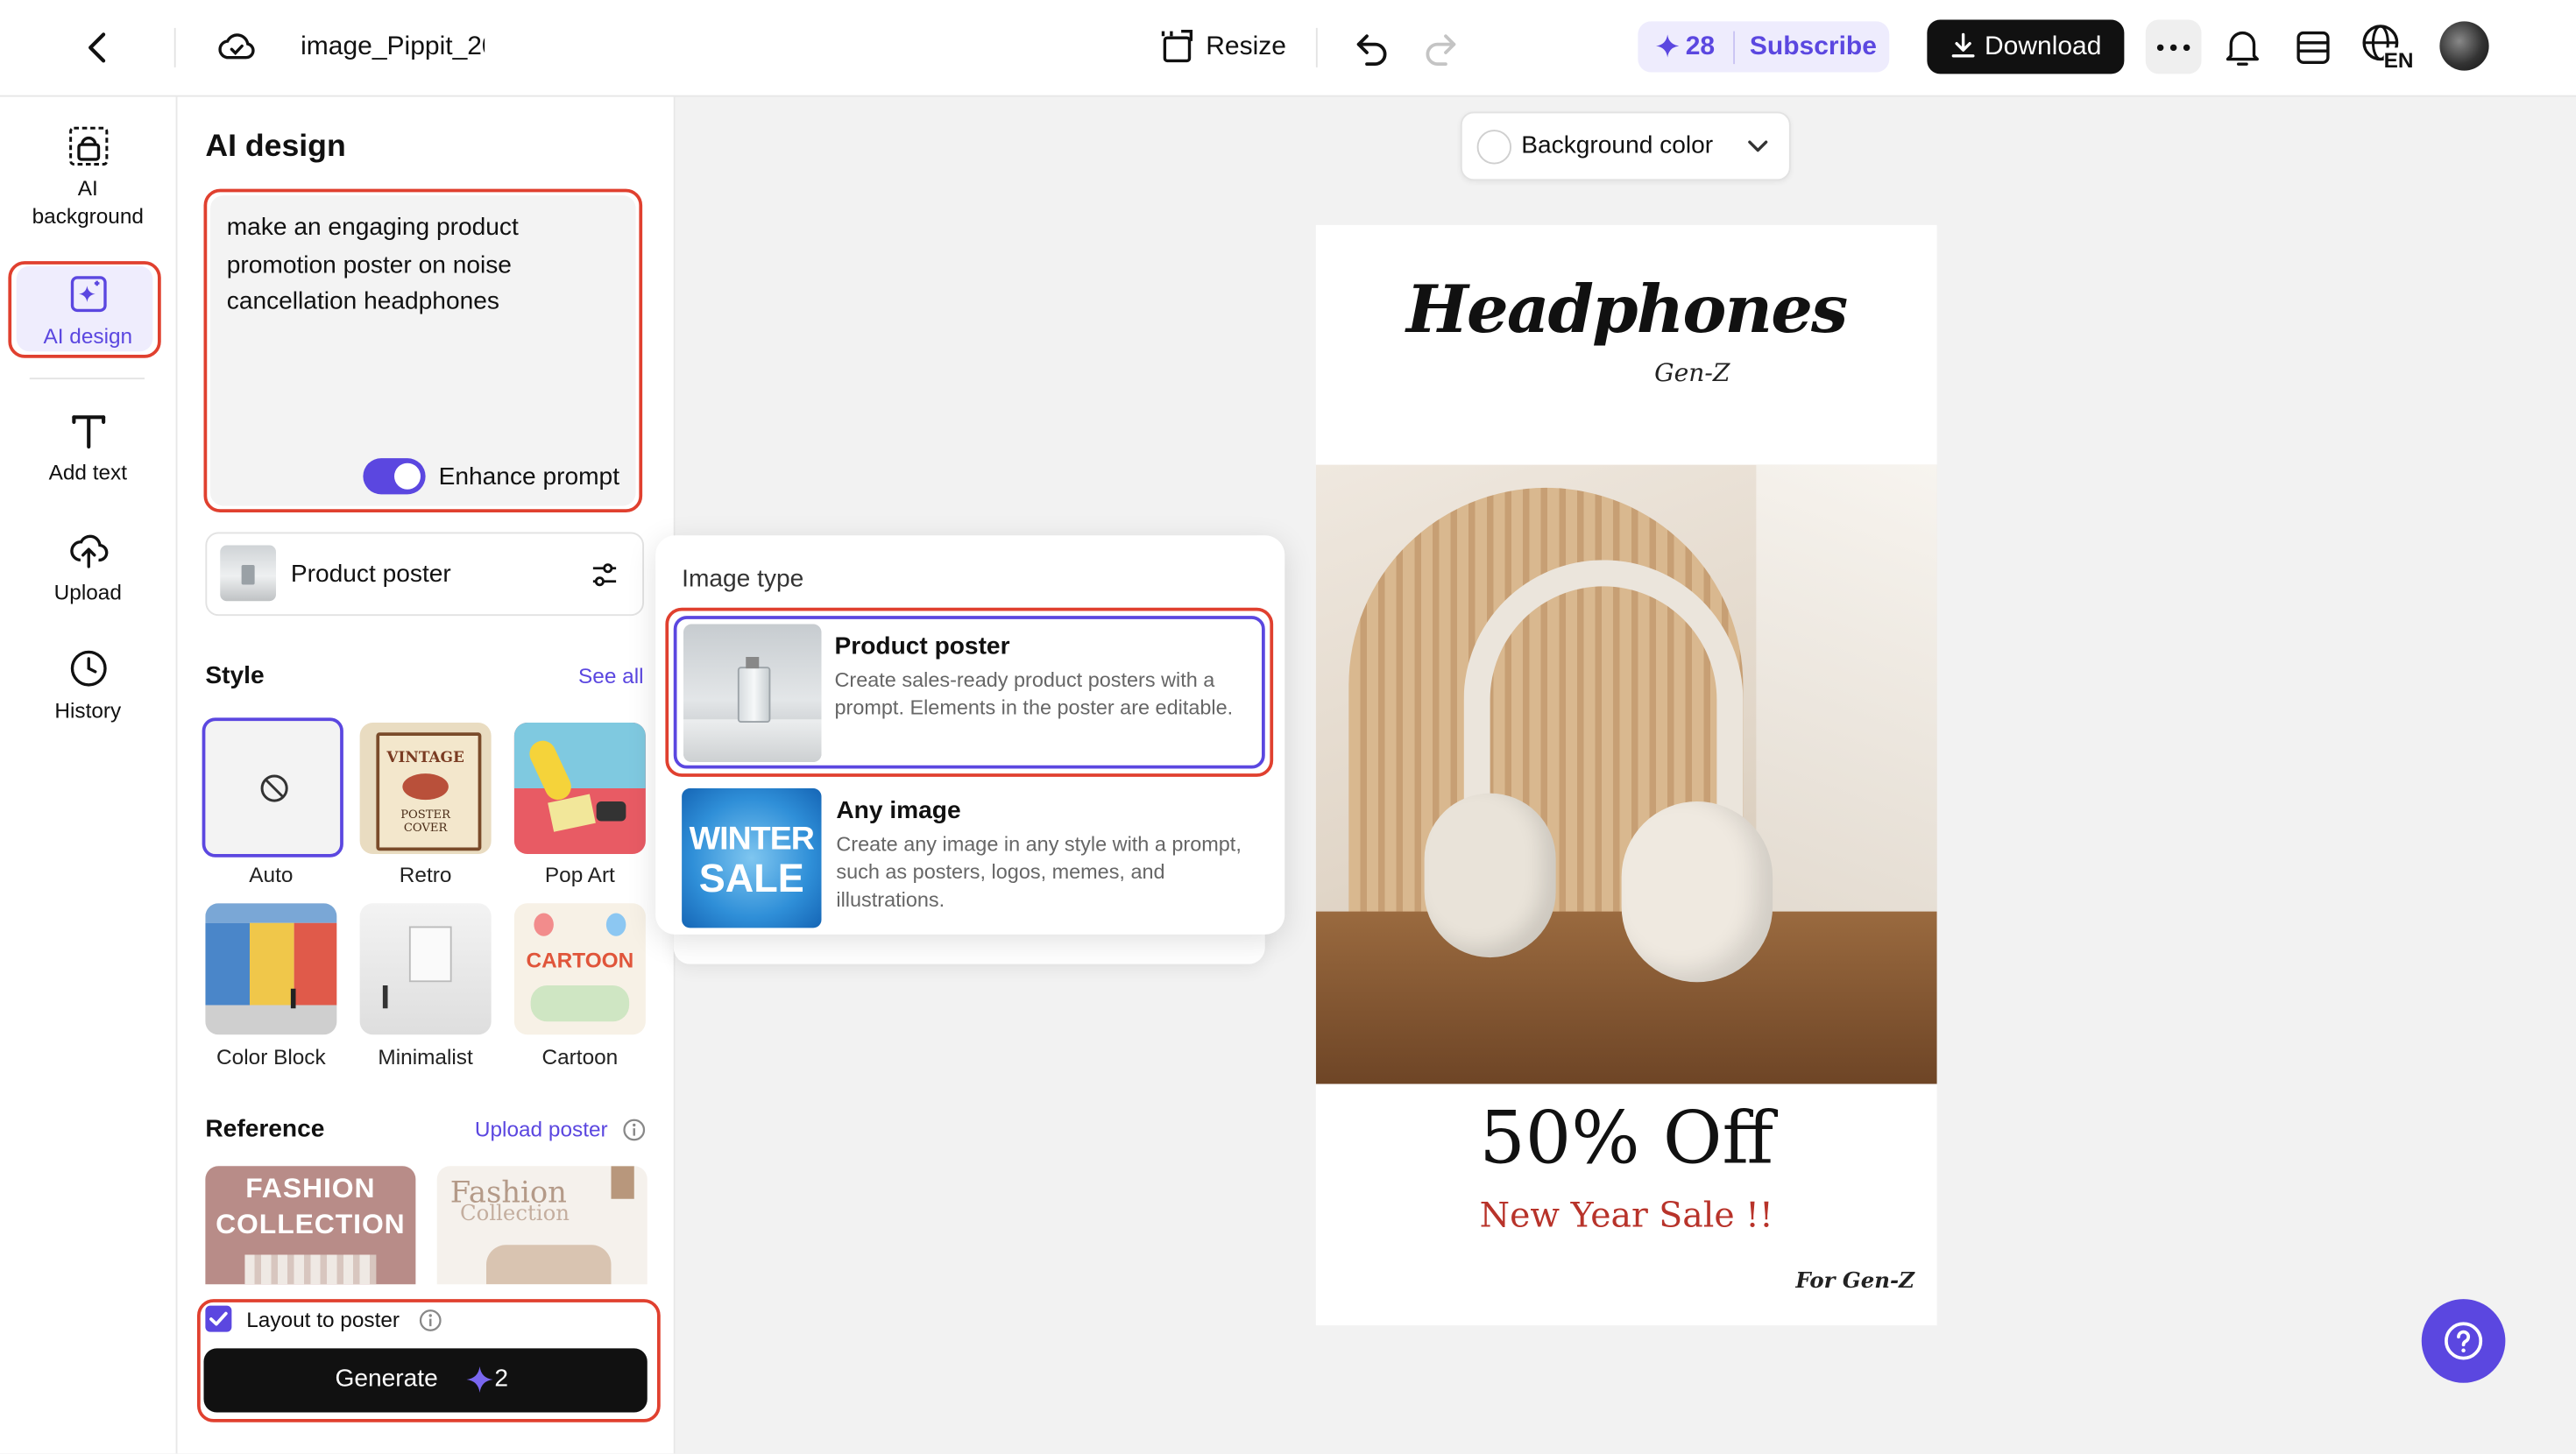 This screenshot has width=2576, height=1454. Describe the element at coordinates (425, 874) in the screenshot. I see `style-retro-label: Retro` at that location.